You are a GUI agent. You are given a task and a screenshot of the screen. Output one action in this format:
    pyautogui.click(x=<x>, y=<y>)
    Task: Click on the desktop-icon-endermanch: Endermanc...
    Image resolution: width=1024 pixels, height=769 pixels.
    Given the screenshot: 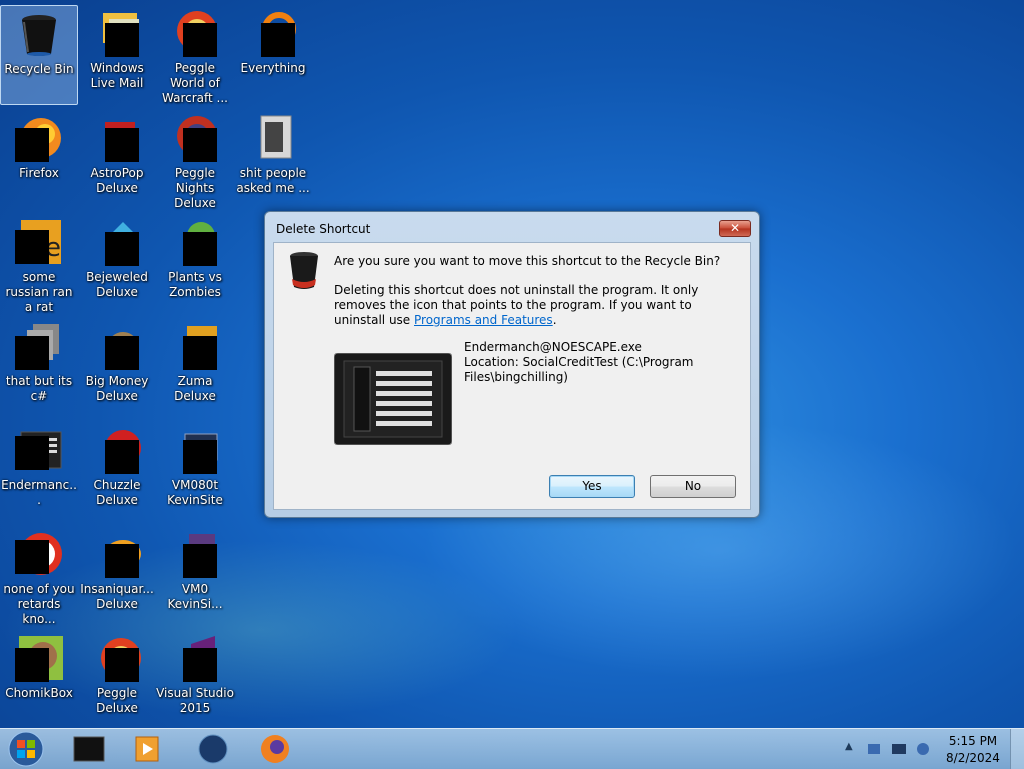 What is the action you would take?
    pyautogui.click(x=39, y=472)
    